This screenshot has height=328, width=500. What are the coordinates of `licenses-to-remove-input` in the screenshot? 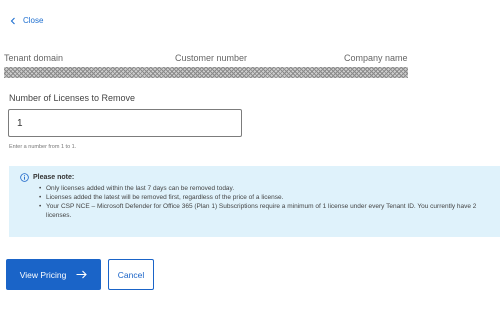 It's located at (125, 123).